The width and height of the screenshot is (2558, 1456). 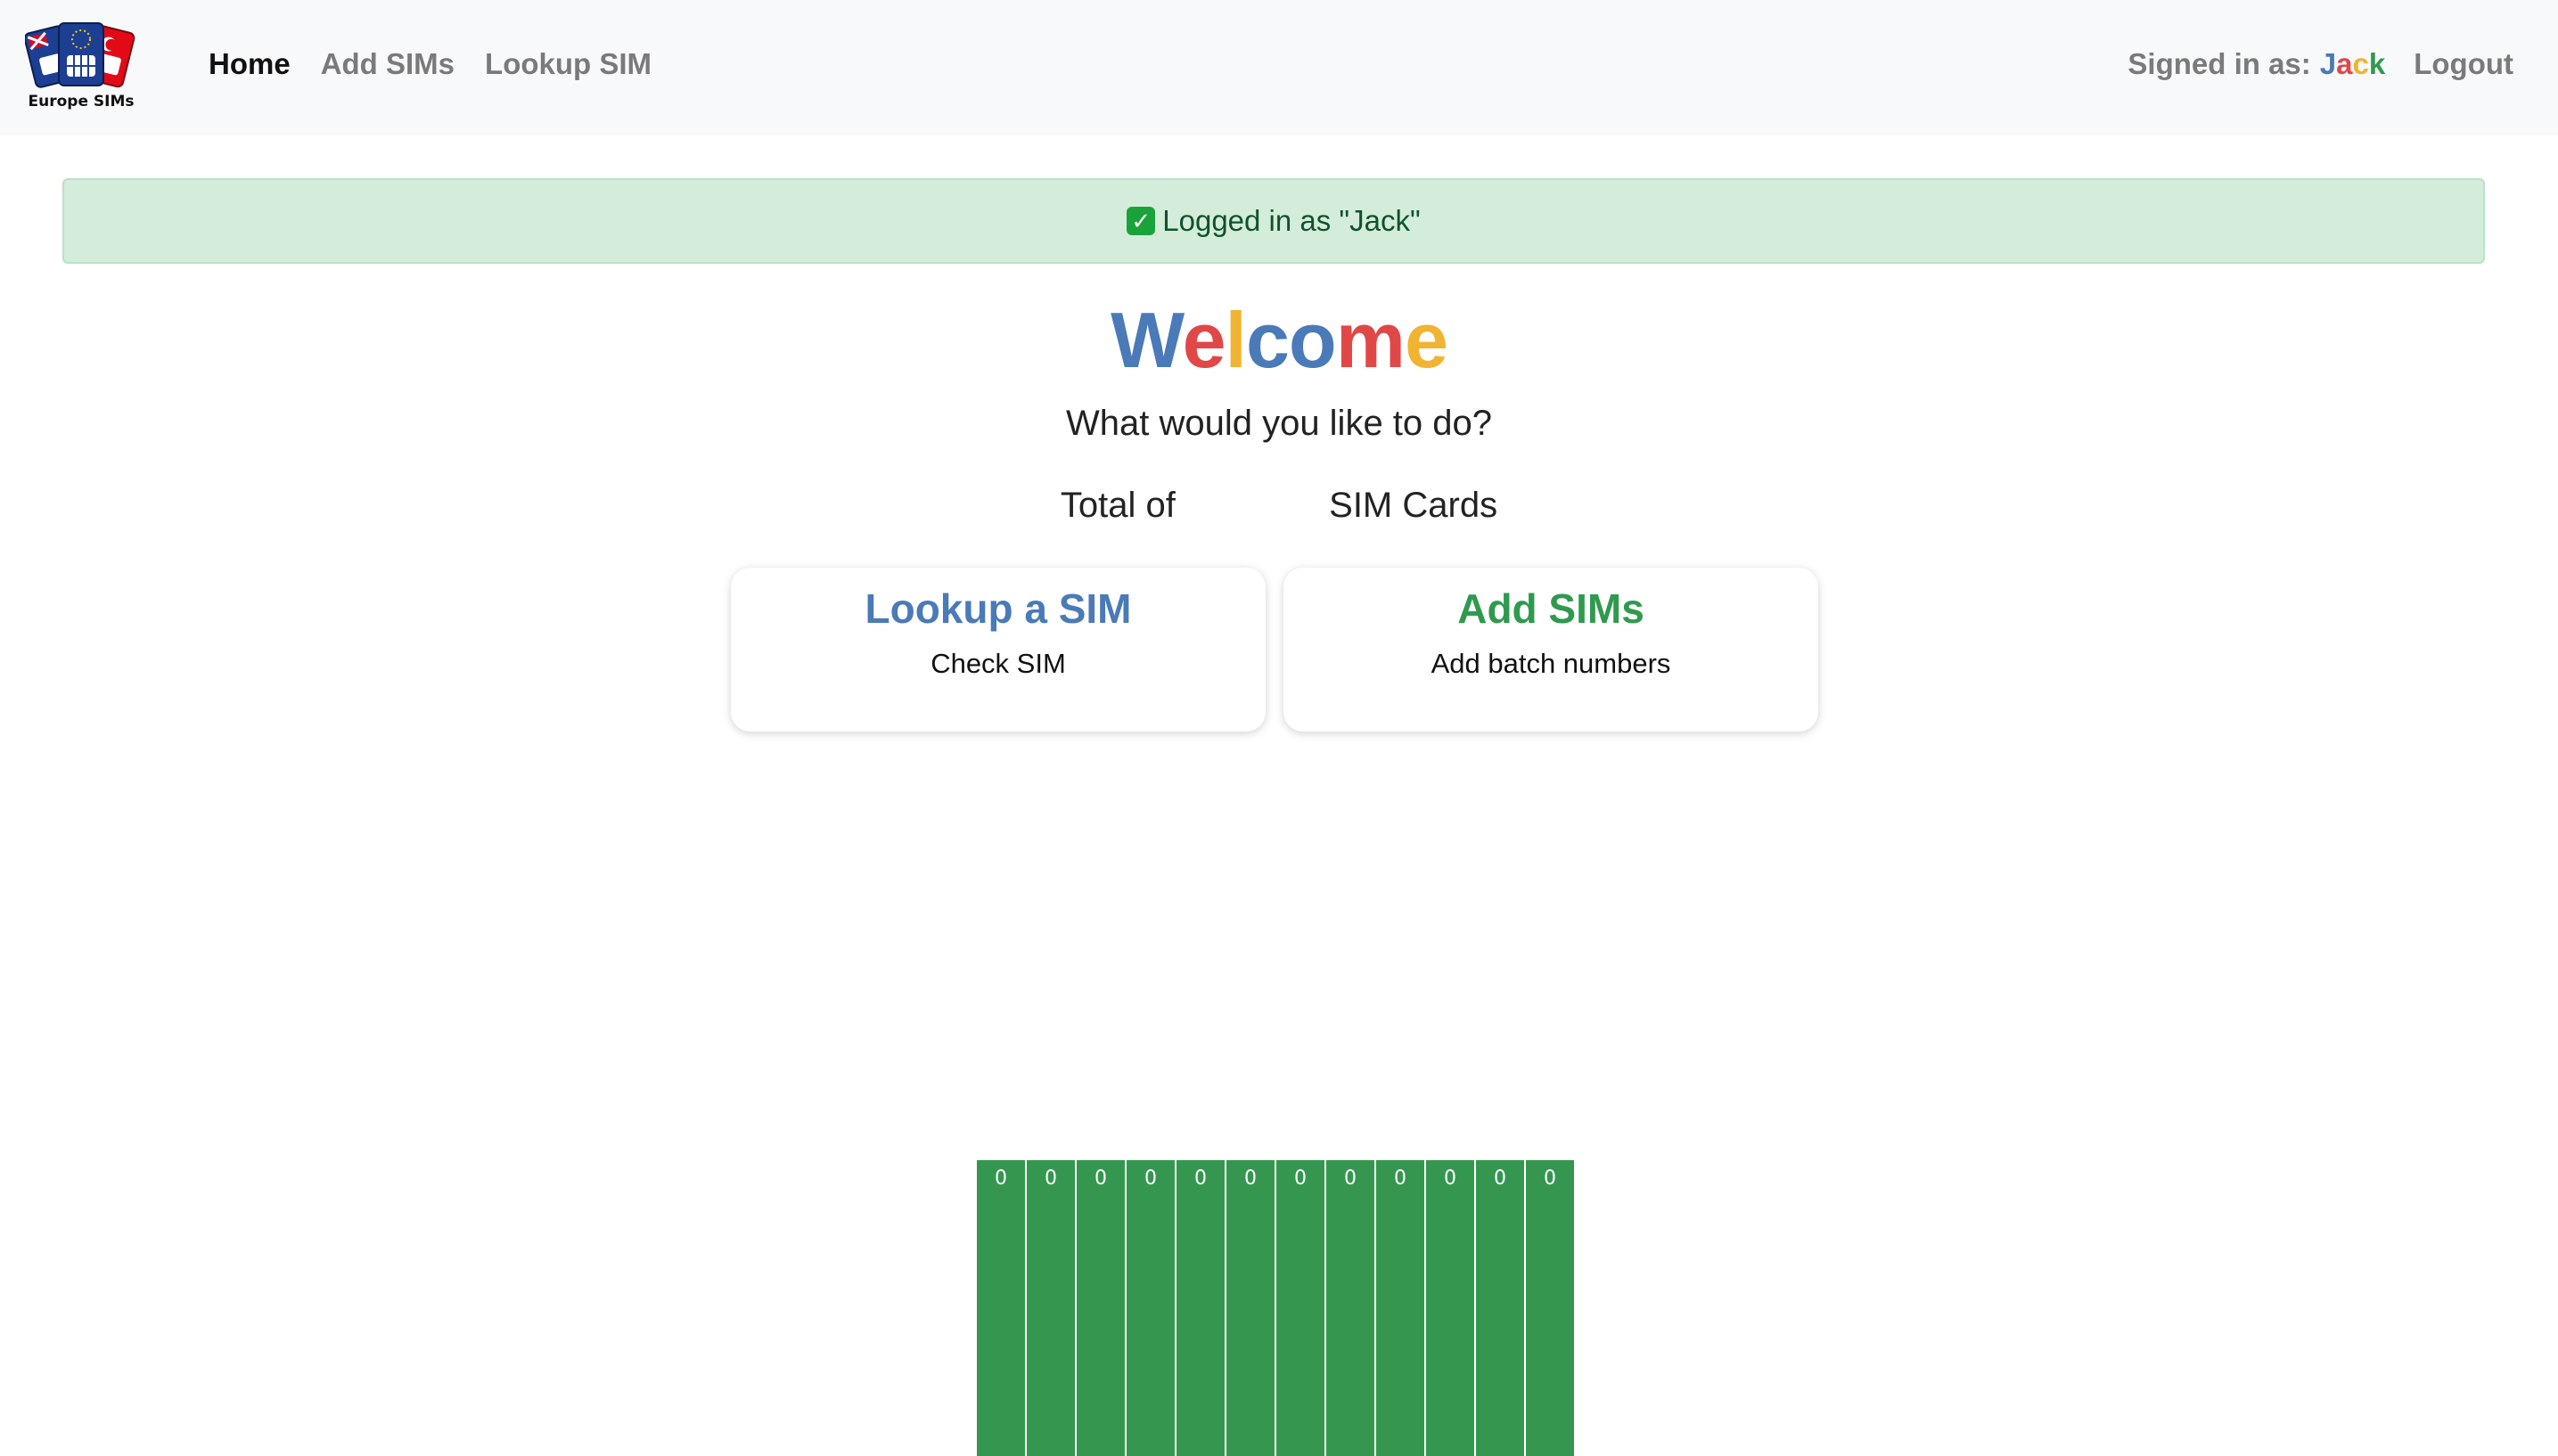 What do you see at coordinates (2219, 63) in the screenshot?
I see `signed-in-label: Signed in as:` at bounding box center [2219, 63].